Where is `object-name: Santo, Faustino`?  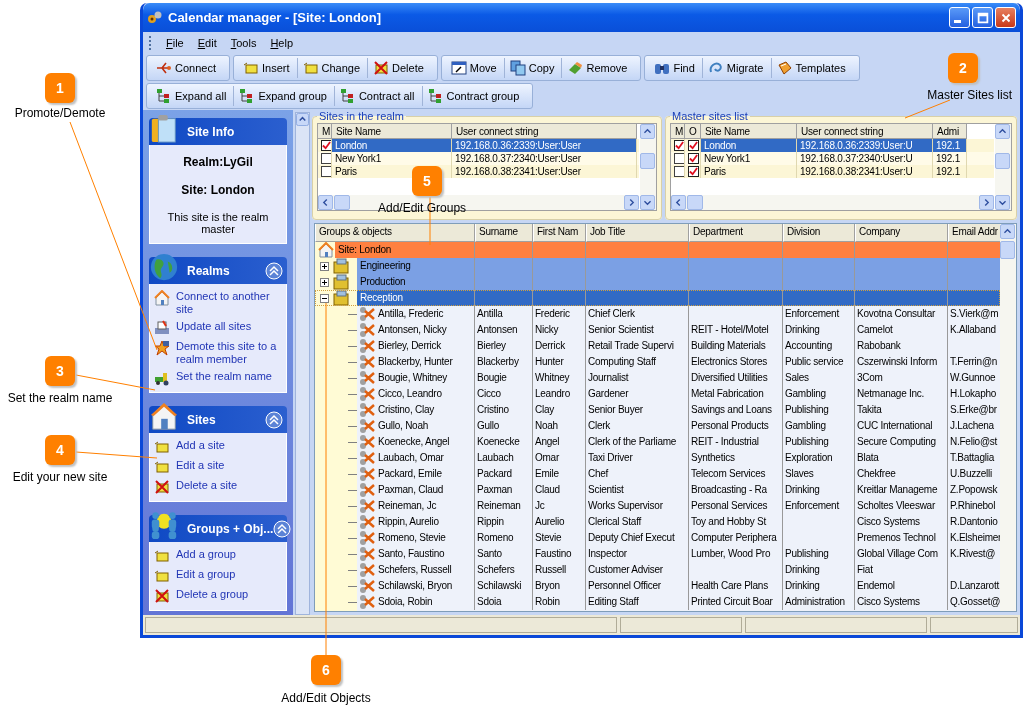
object-name: Santo, Faustino is located at coordinates (411, 554).